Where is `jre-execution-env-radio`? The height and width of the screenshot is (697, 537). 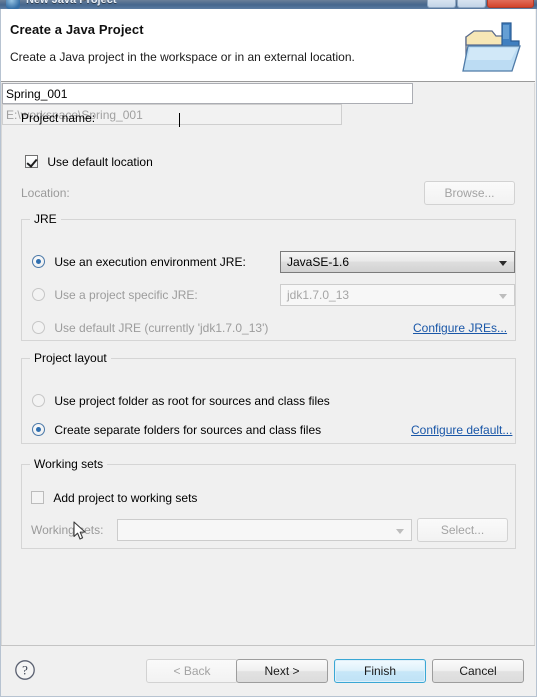 jre-execution-env-radio is located at coordinates (38, 261).